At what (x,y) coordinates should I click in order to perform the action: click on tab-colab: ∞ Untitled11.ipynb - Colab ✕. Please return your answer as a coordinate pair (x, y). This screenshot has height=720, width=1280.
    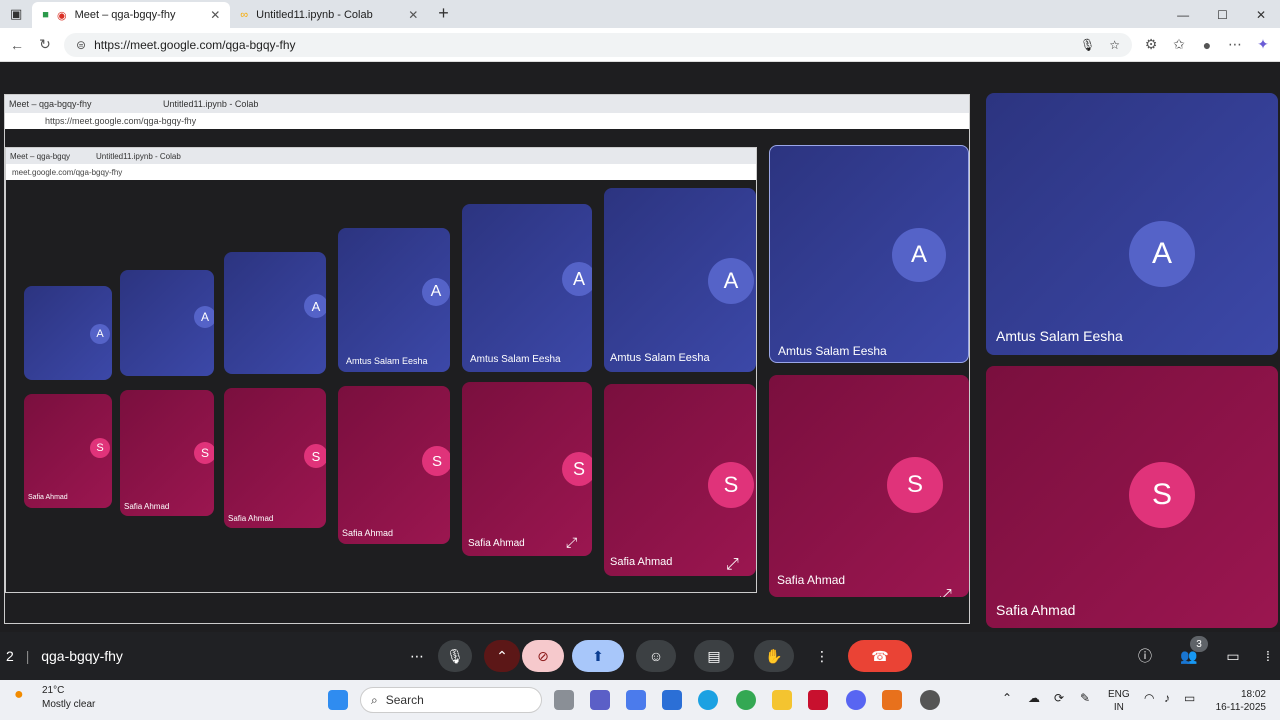
    Looking at the image, I should click on (329, 15).